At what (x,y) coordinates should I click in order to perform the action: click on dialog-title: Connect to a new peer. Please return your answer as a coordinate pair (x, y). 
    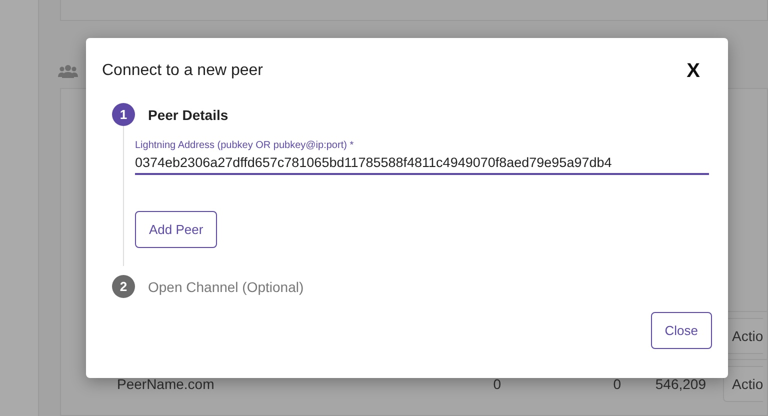
    Looking at the image, I should click on (182, 71).